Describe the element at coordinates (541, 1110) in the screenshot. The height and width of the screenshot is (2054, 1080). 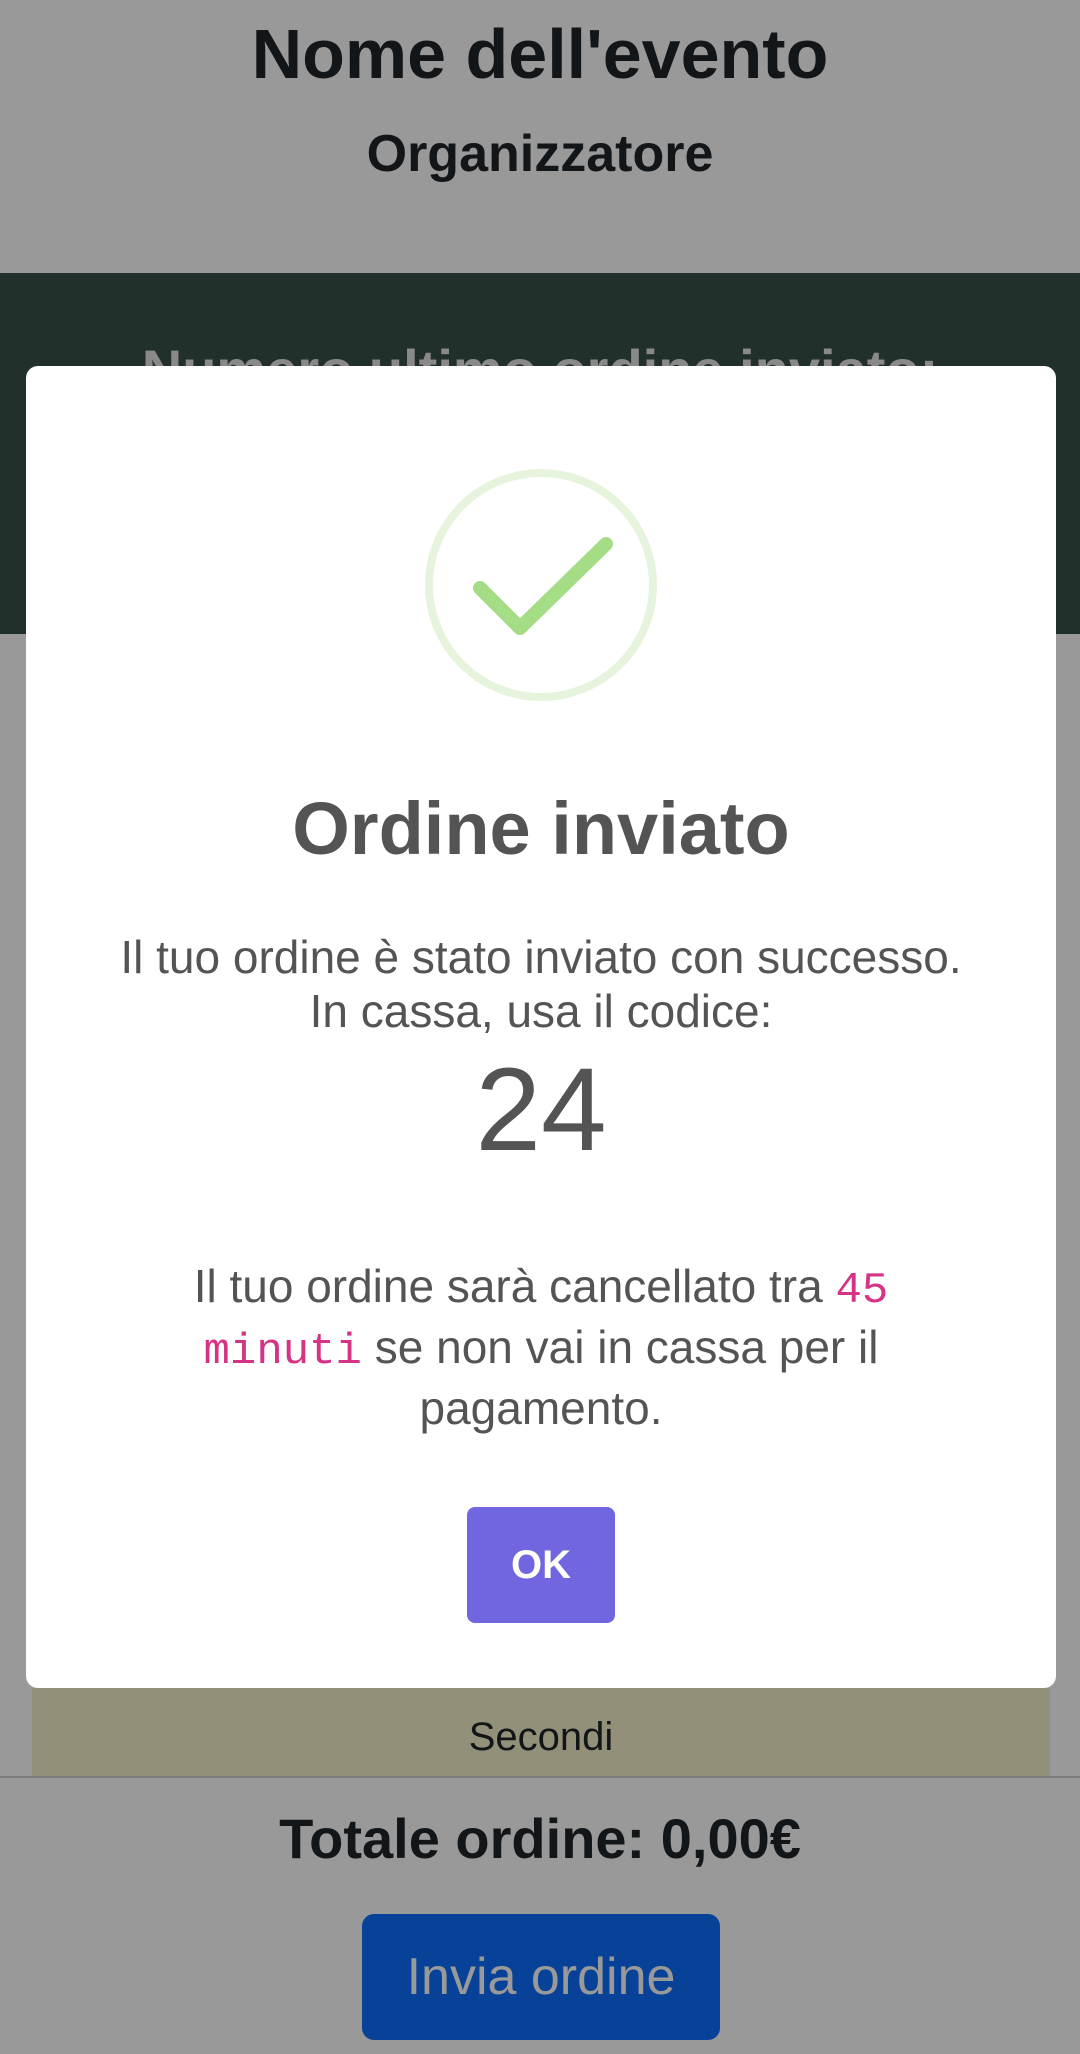
I see `order-code: 24` at that location.